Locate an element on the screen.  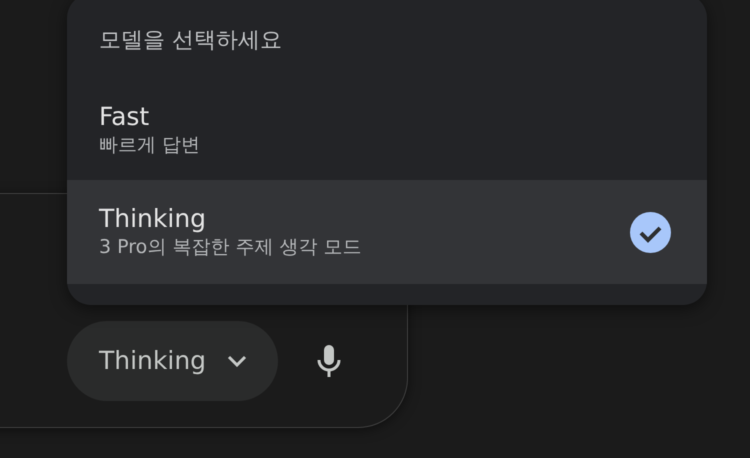
microphone-button is located at coordinates (329, 361).